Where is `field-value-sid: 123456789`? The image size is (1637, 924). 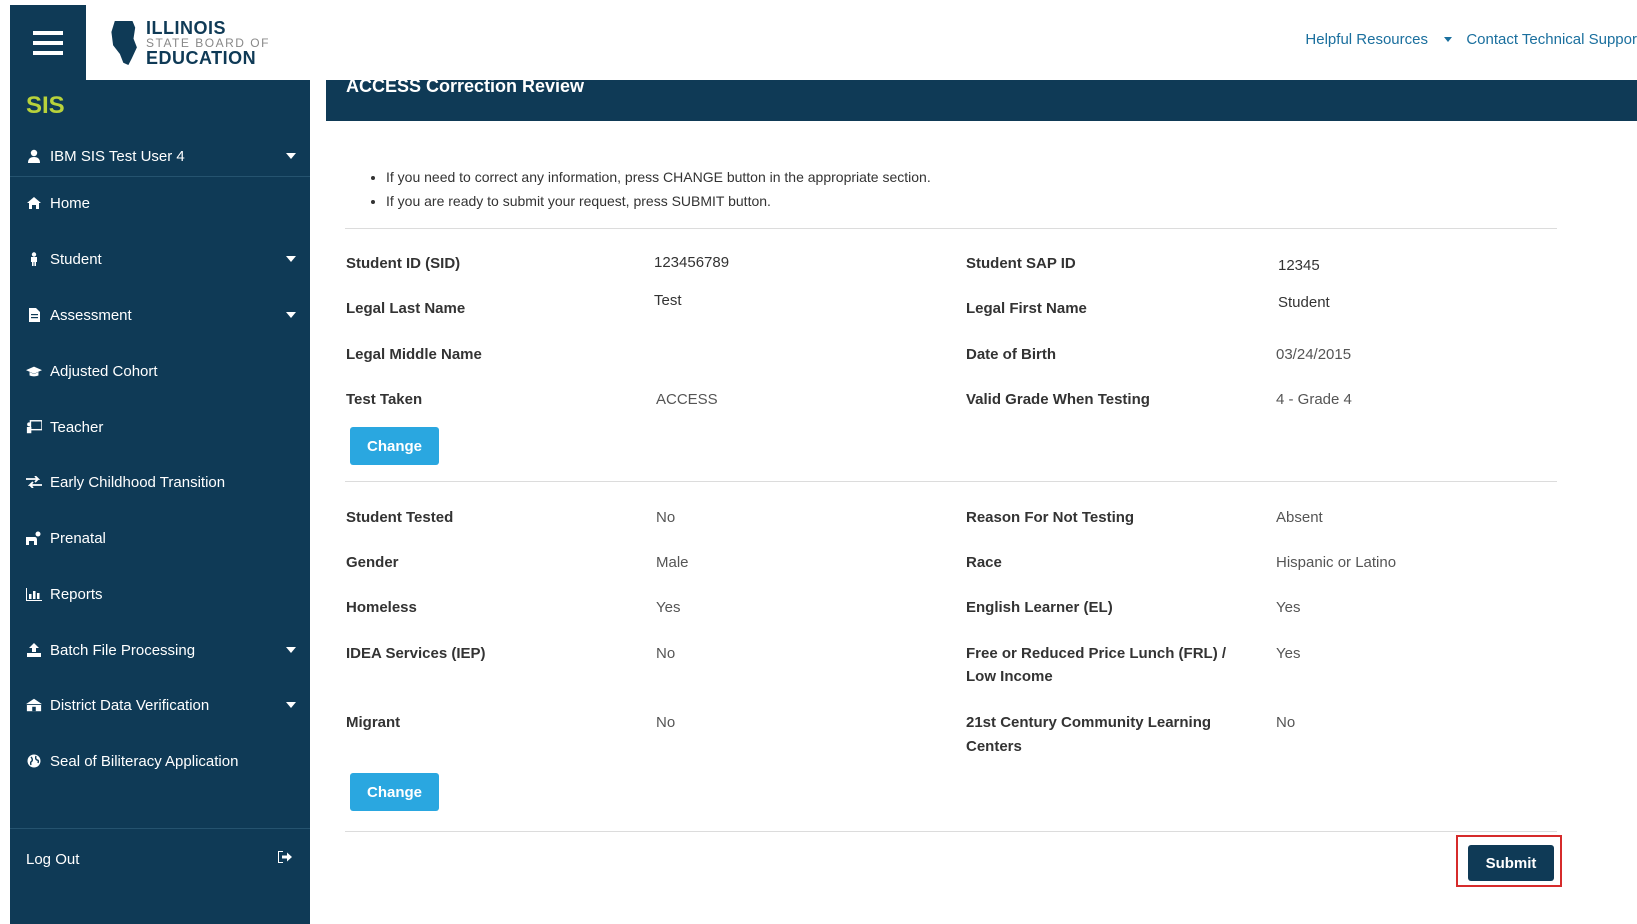 field-value-sid: 123456789 is located at coordinates (692, 262).